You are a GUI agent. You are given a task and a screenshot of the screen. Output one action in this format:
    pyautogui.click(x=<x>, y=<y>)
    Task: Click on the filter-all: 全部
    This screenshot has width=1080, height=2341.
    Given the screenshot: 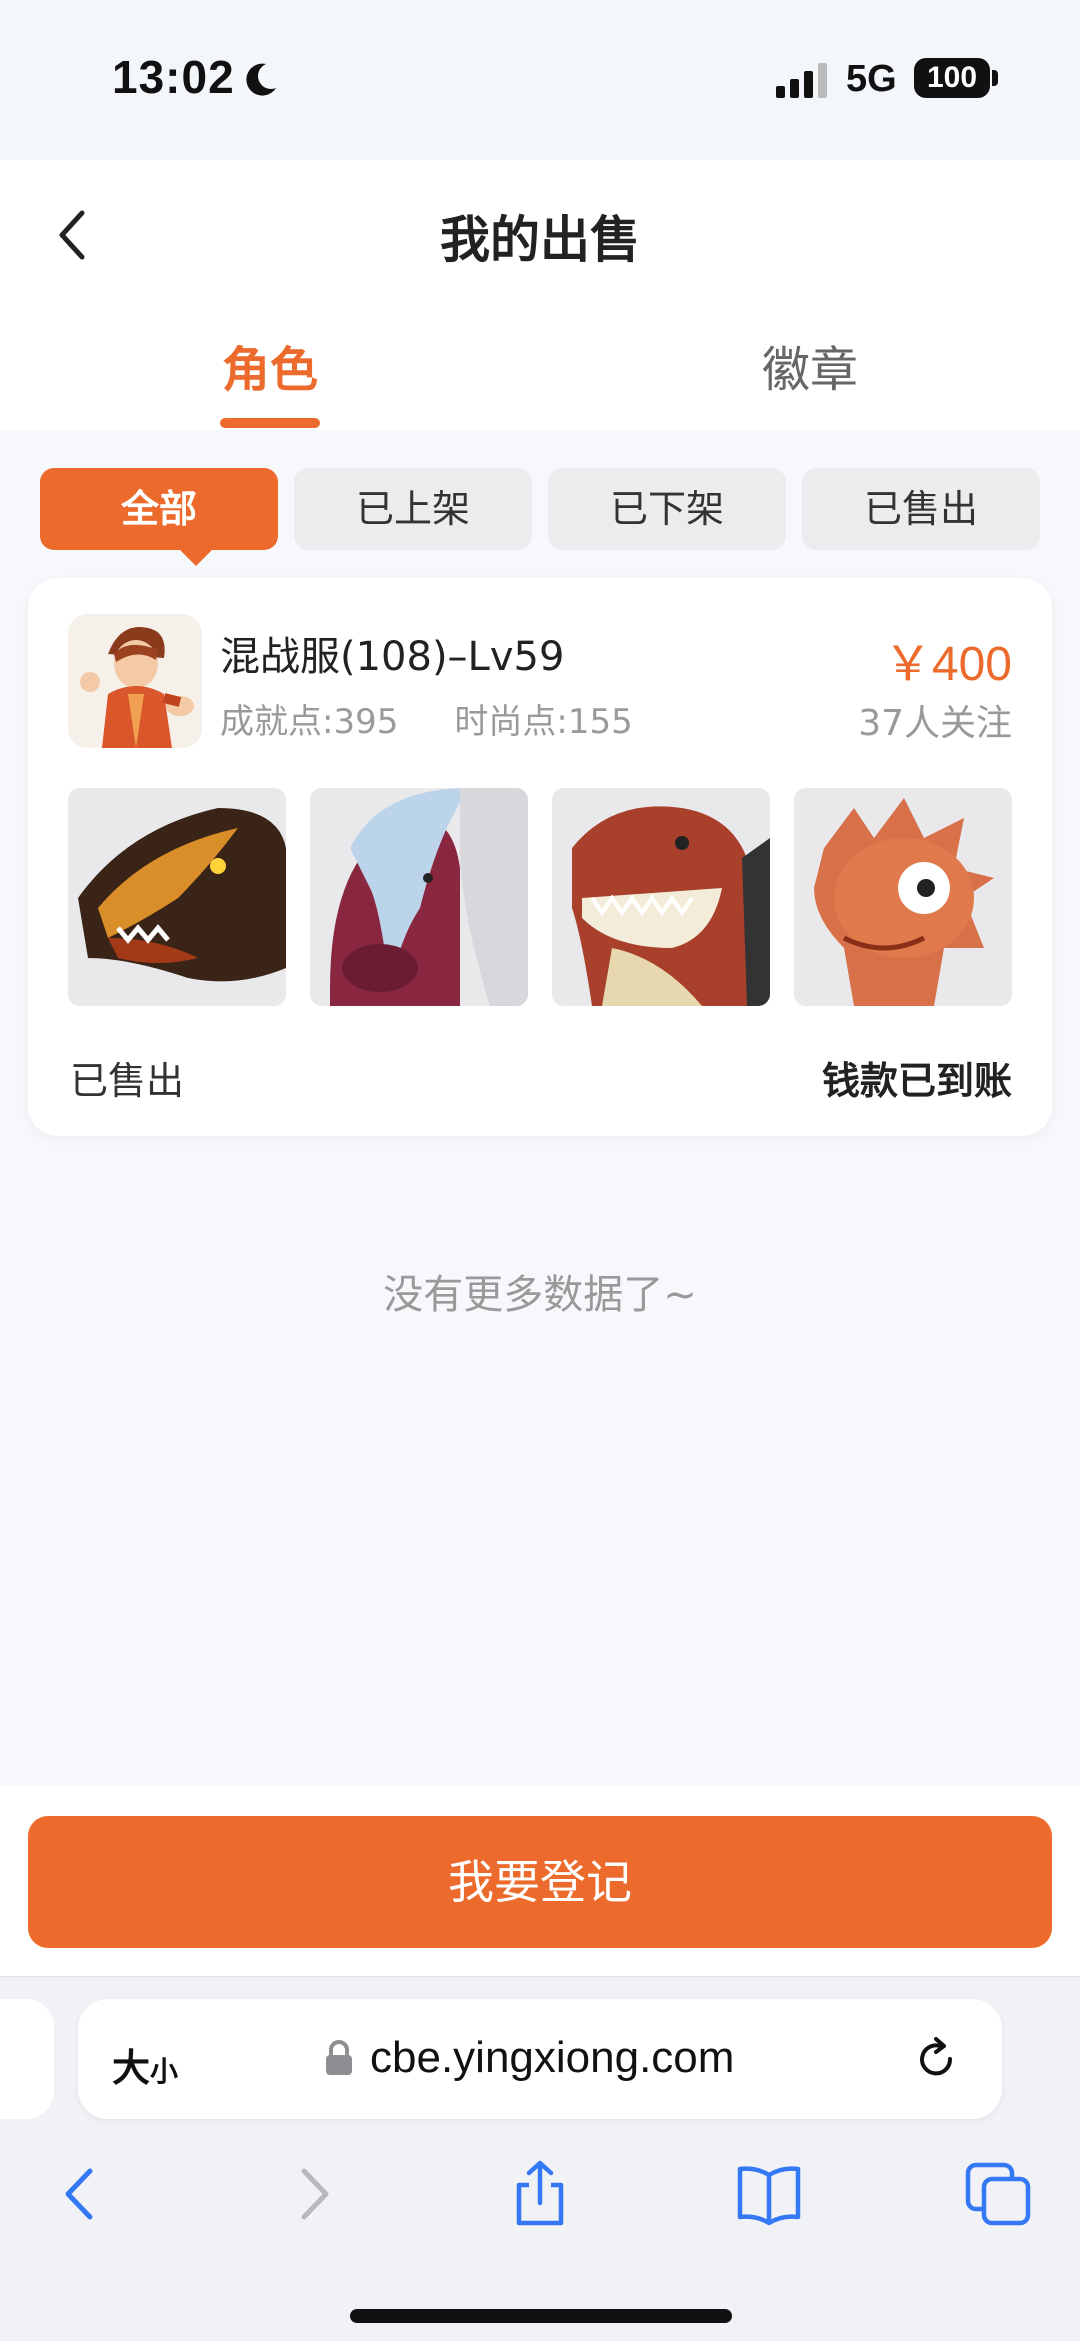 What is the action you would take?
    pyautogui.click(x=159, y=509)
    